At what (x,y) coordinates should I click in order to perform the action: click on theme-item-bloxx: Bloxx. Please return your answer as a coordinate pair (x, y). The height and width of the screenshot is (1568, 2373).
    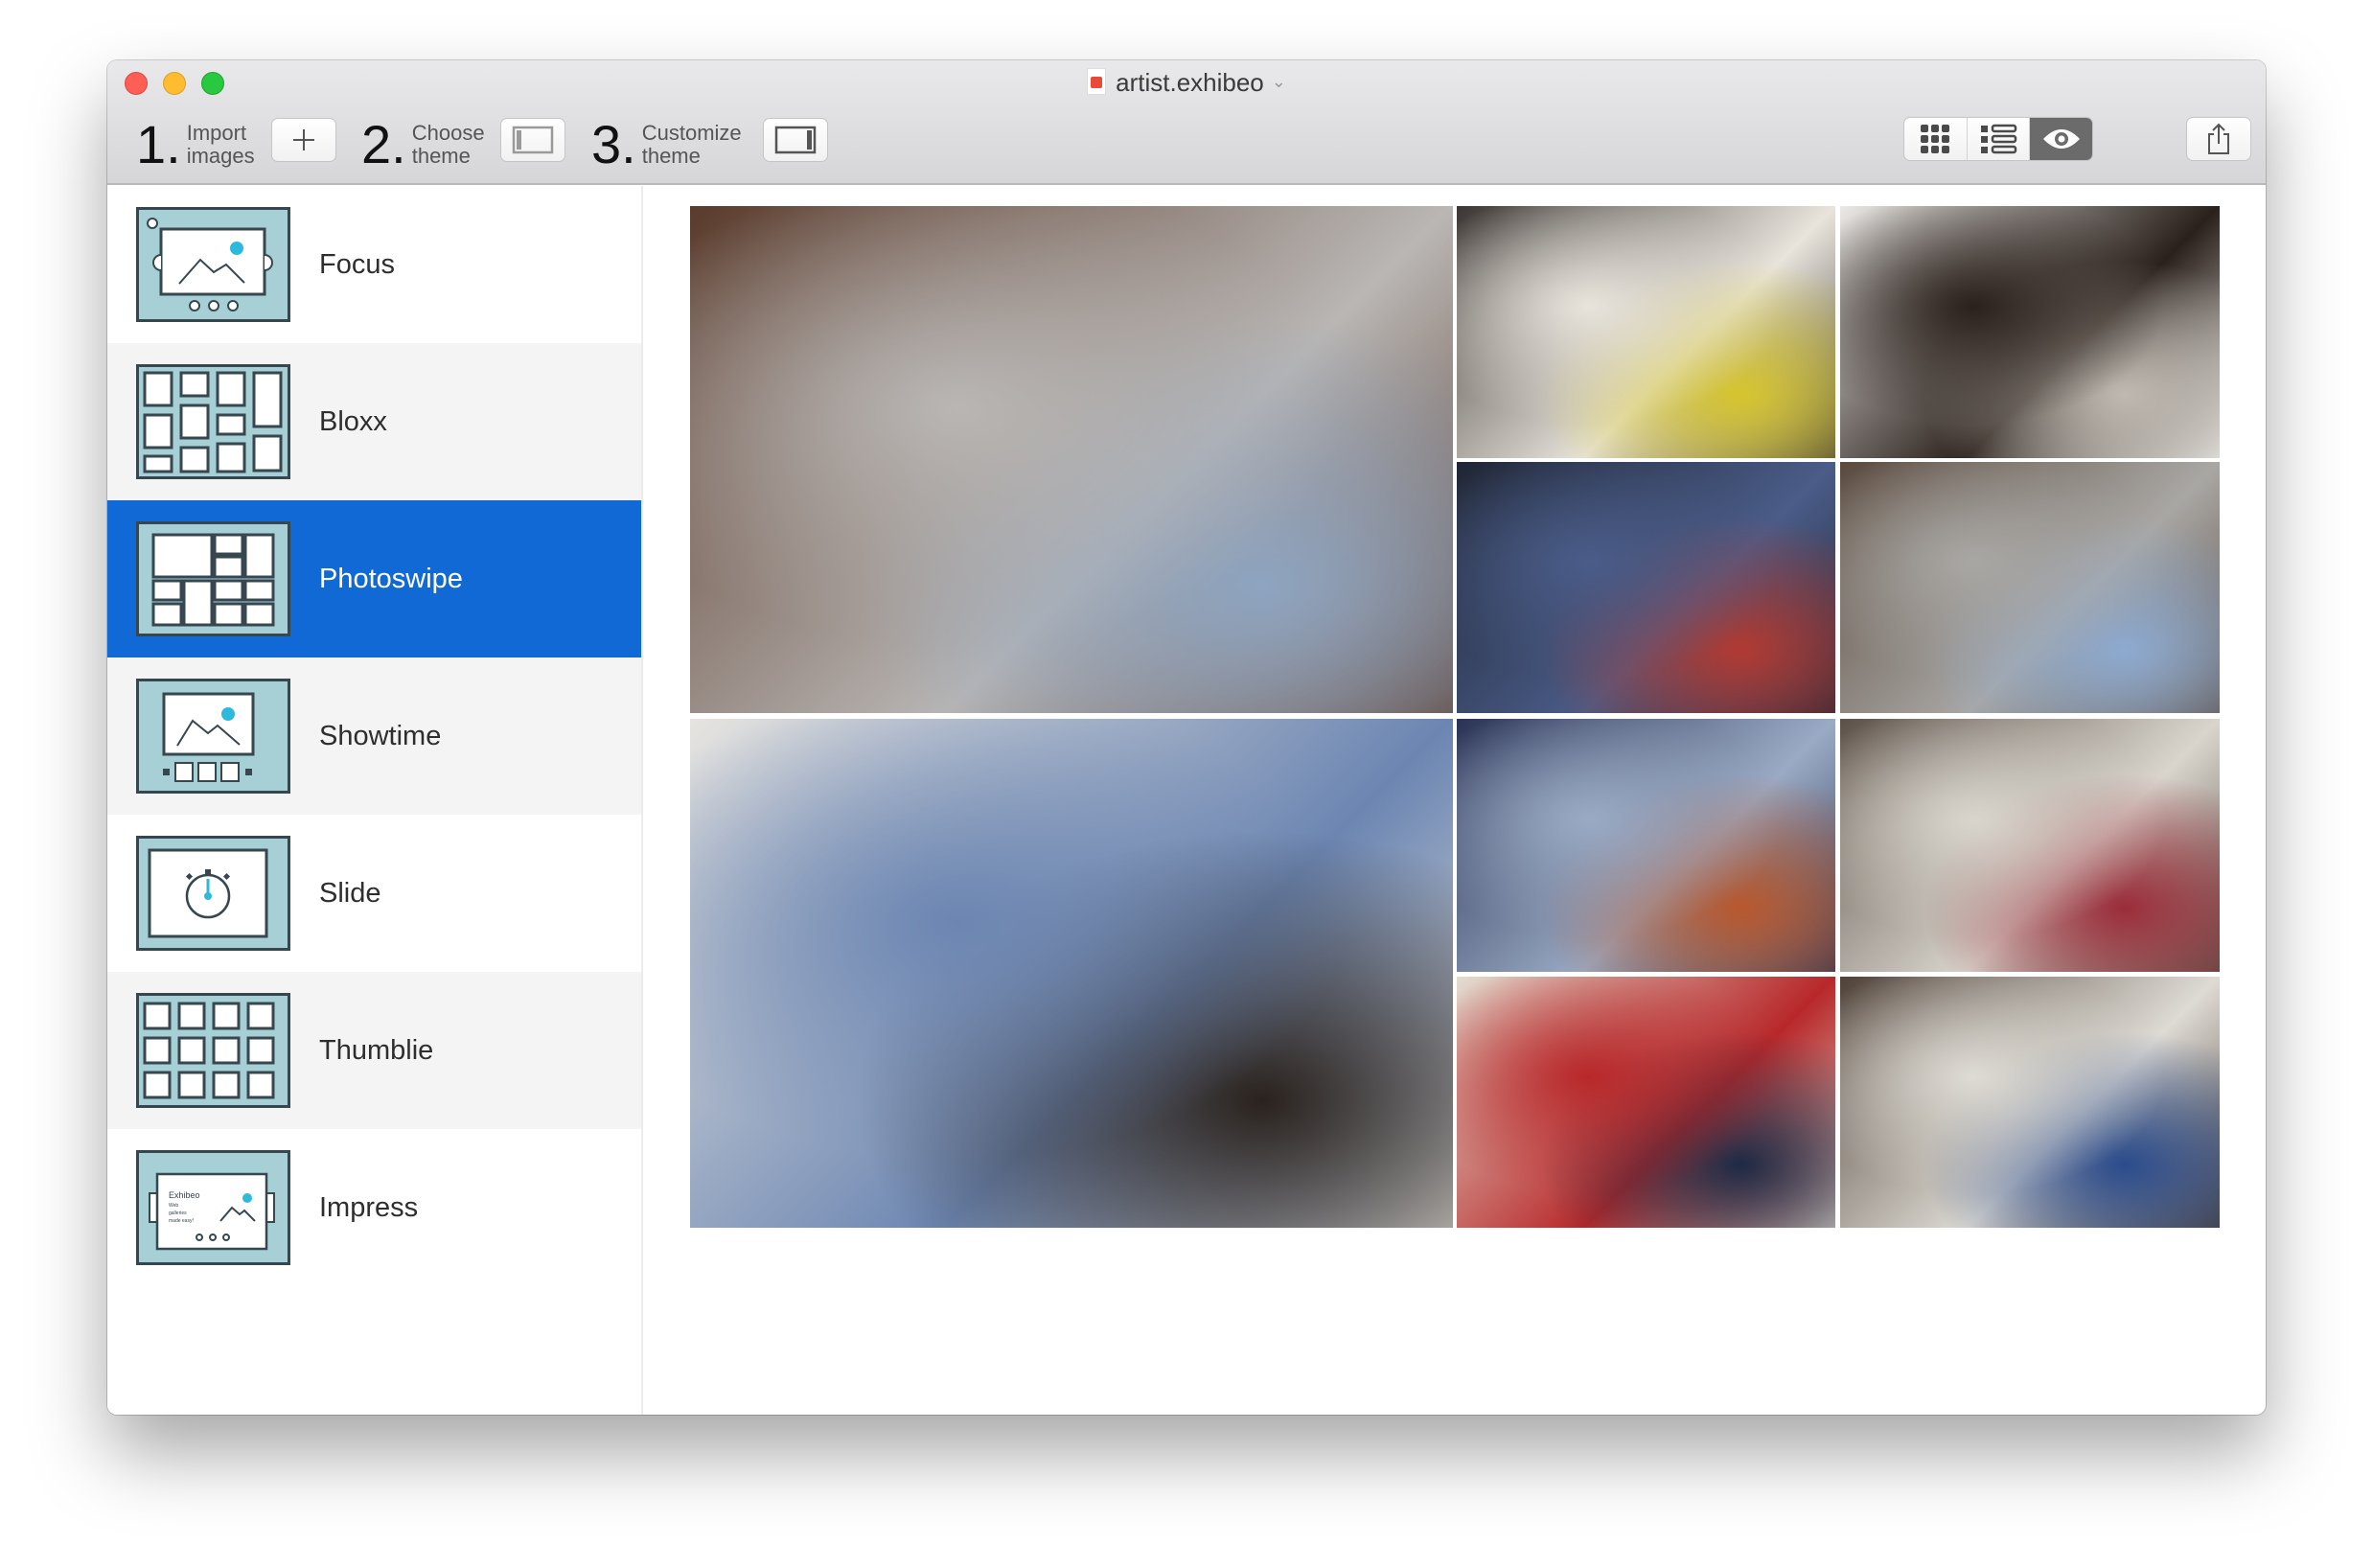
    Looking at the image, I should click on (374, 421).